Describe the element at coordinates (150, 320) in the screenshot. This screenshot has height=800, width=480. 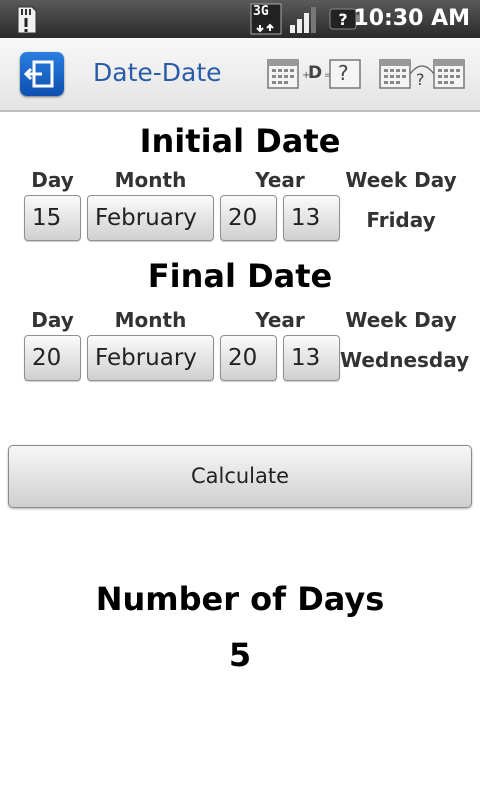
I see `final-month-label: Month` at that location.